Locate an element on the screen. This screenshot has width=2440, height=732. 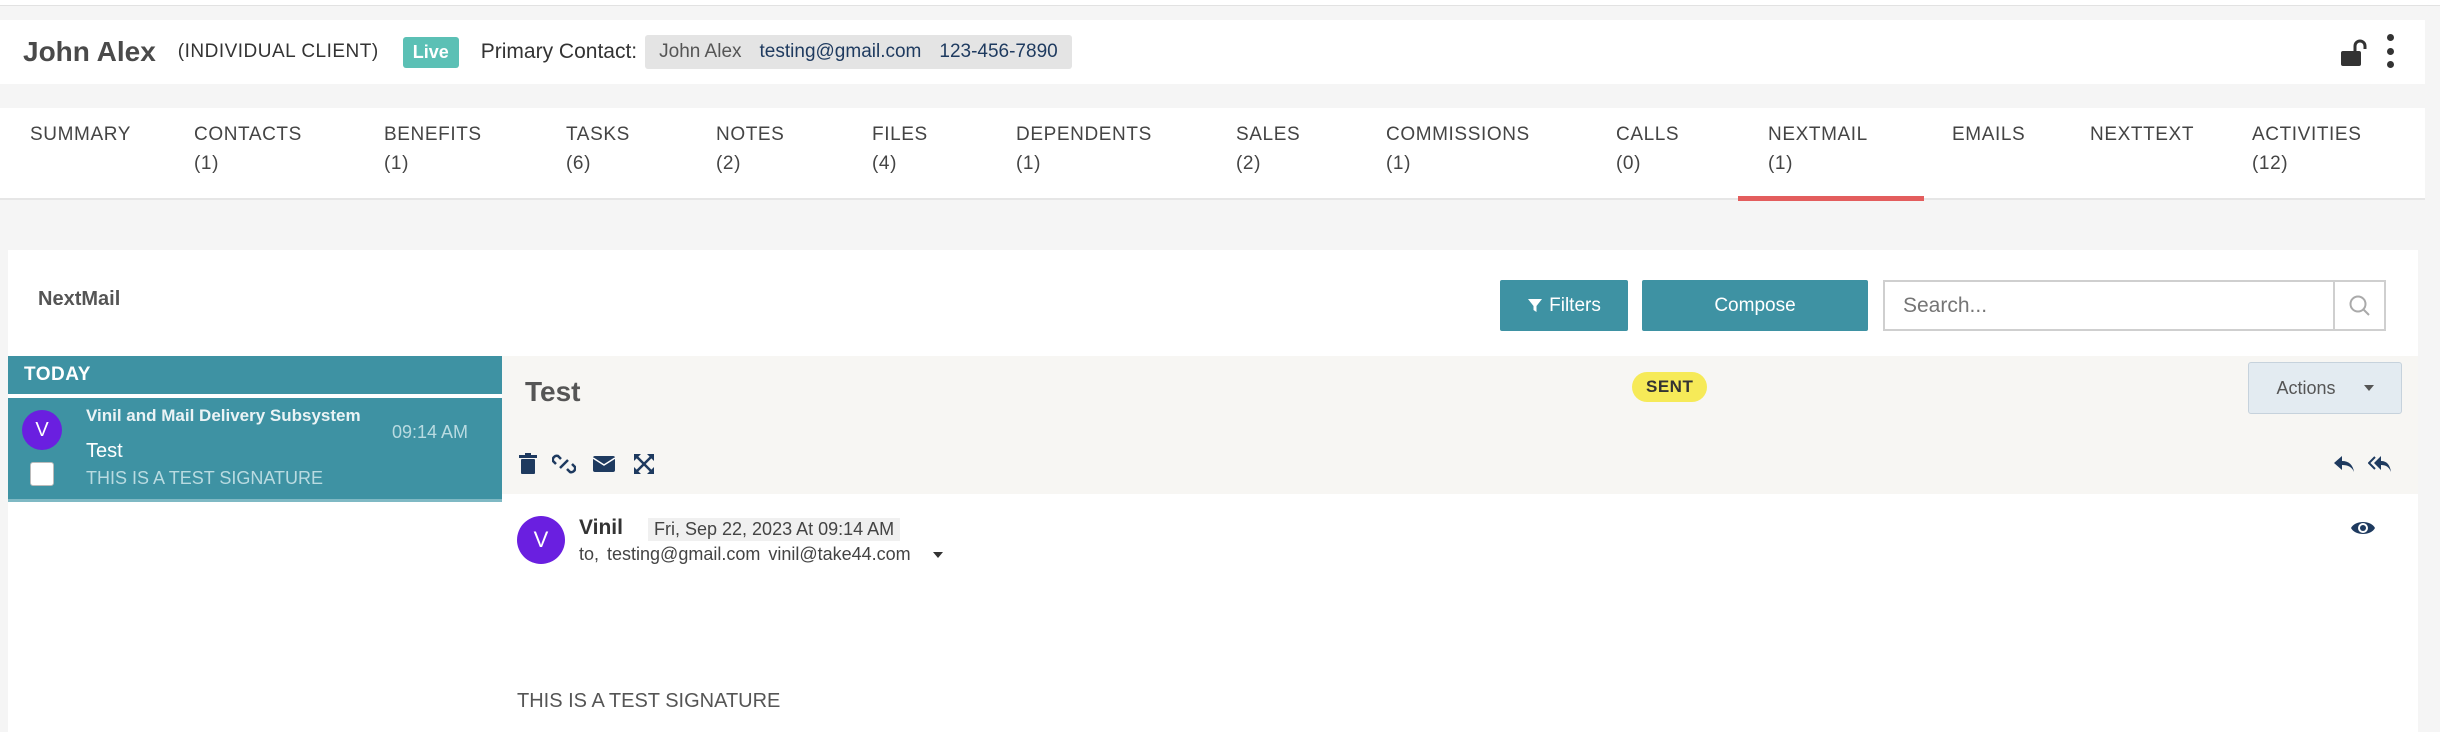
tab-summary: SUMMARY is located at coordinates (80, 134).